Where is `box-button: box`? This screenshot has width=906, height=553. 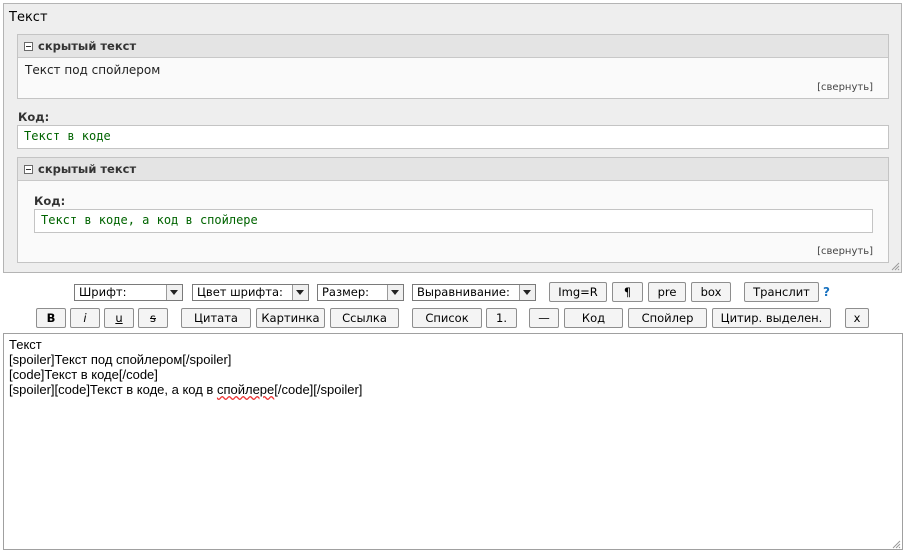 box-button: box is located at coordinates (711, 292).